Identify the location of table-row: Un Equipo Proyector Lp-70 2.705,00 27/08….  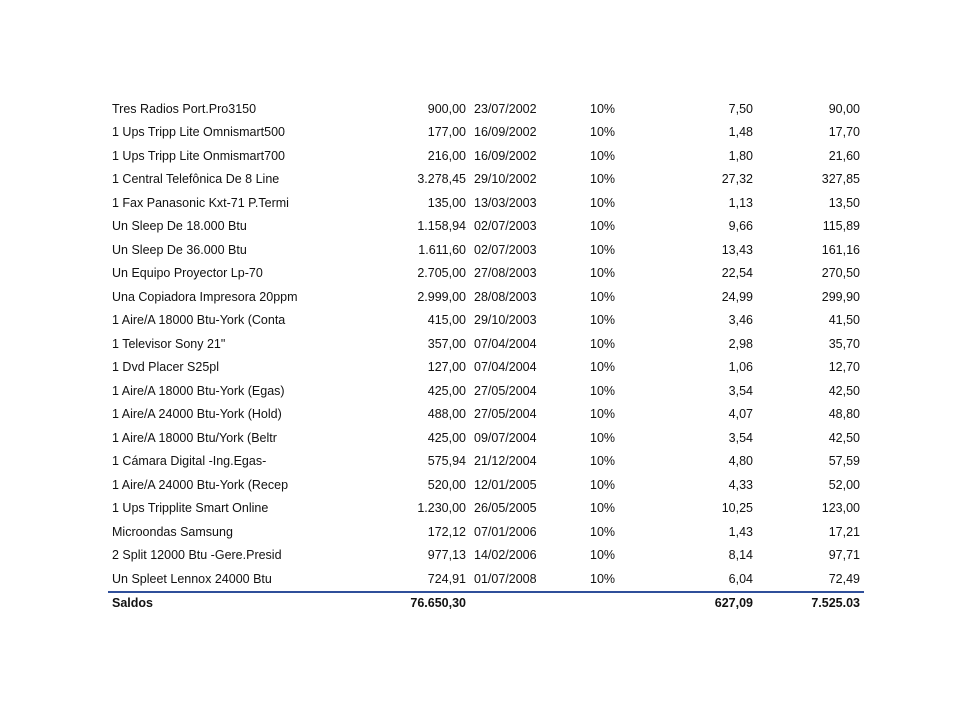
(486, 274).